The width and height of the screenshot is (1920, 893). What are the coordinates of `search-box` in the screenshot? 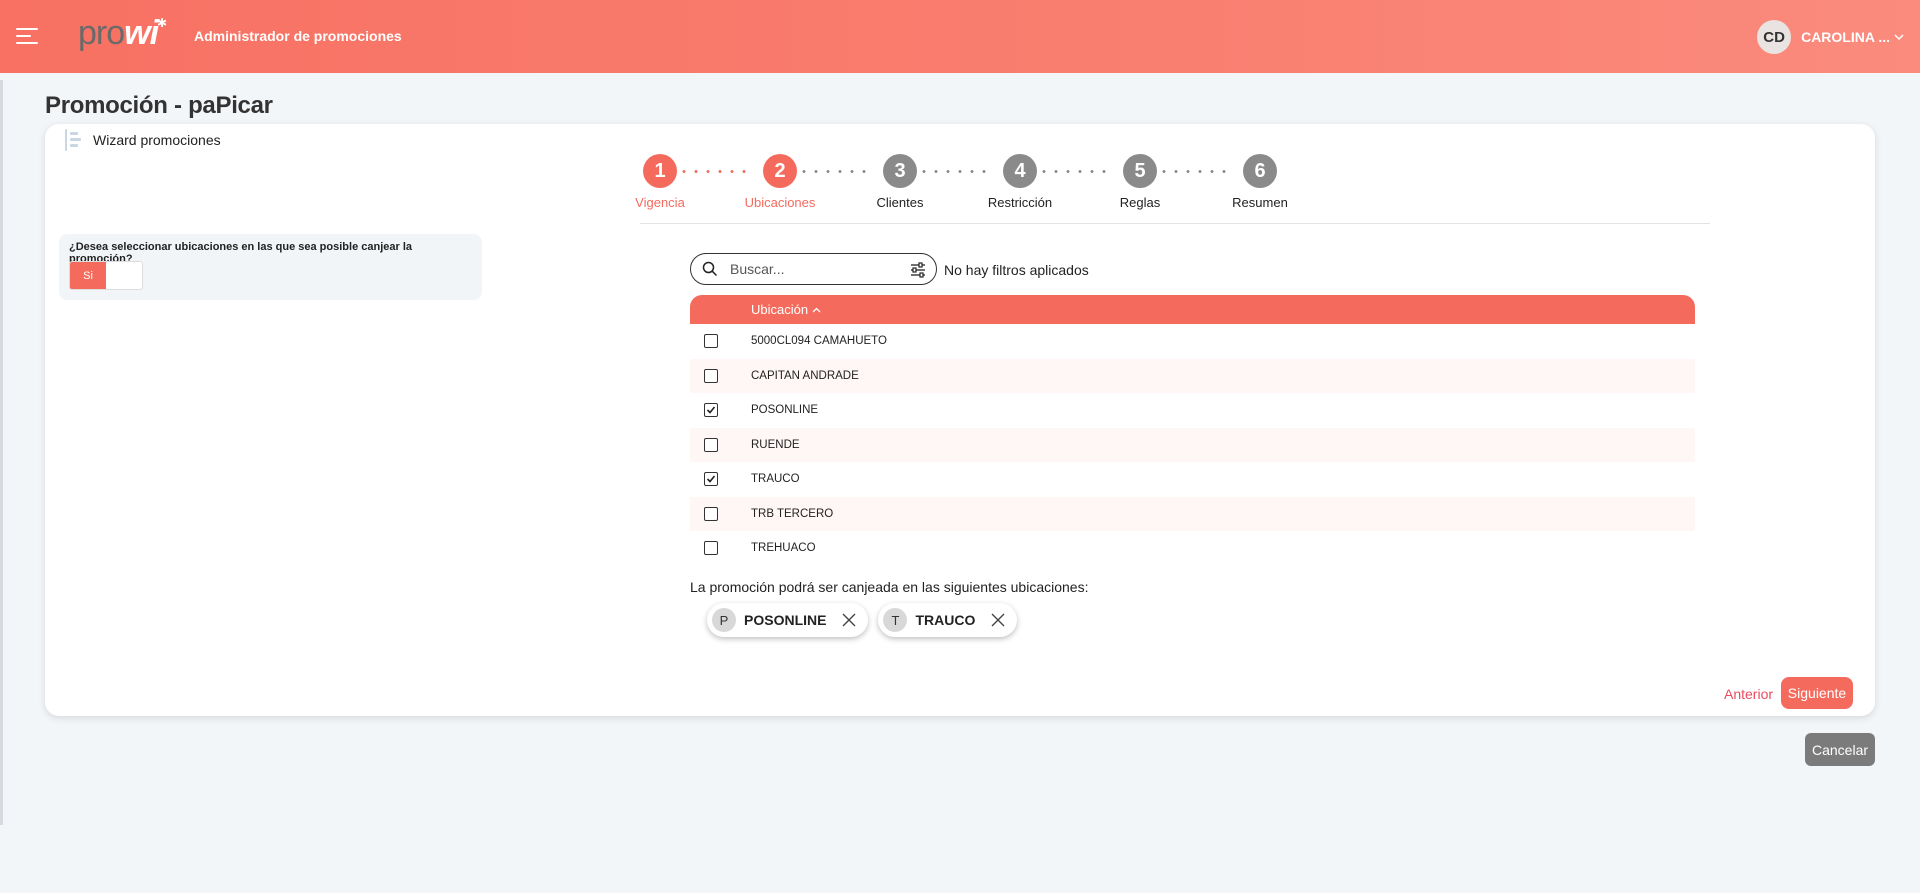 It's located at (813, 269).